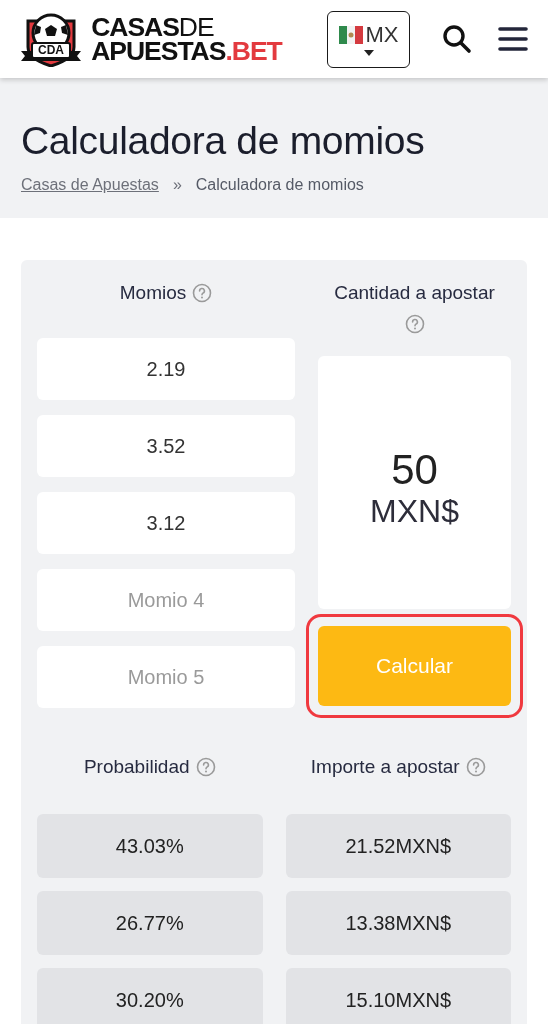 This screenshot has width=548, height=1024. I want to click on odds-input: 2.19, so click(166, 369).